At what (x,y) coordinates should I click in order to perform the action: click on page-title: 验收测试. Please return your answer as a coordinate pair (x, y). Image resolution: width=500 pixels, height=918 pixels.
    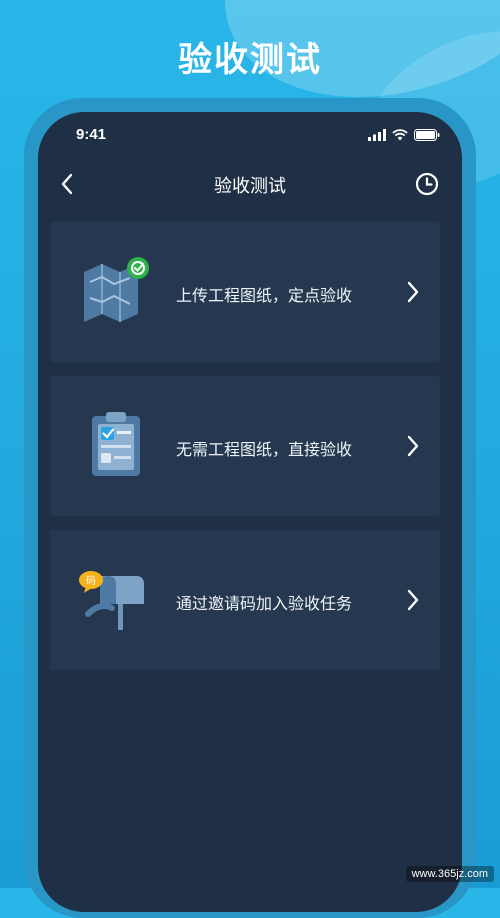
    Looking at the image, I should click on (250, 186).